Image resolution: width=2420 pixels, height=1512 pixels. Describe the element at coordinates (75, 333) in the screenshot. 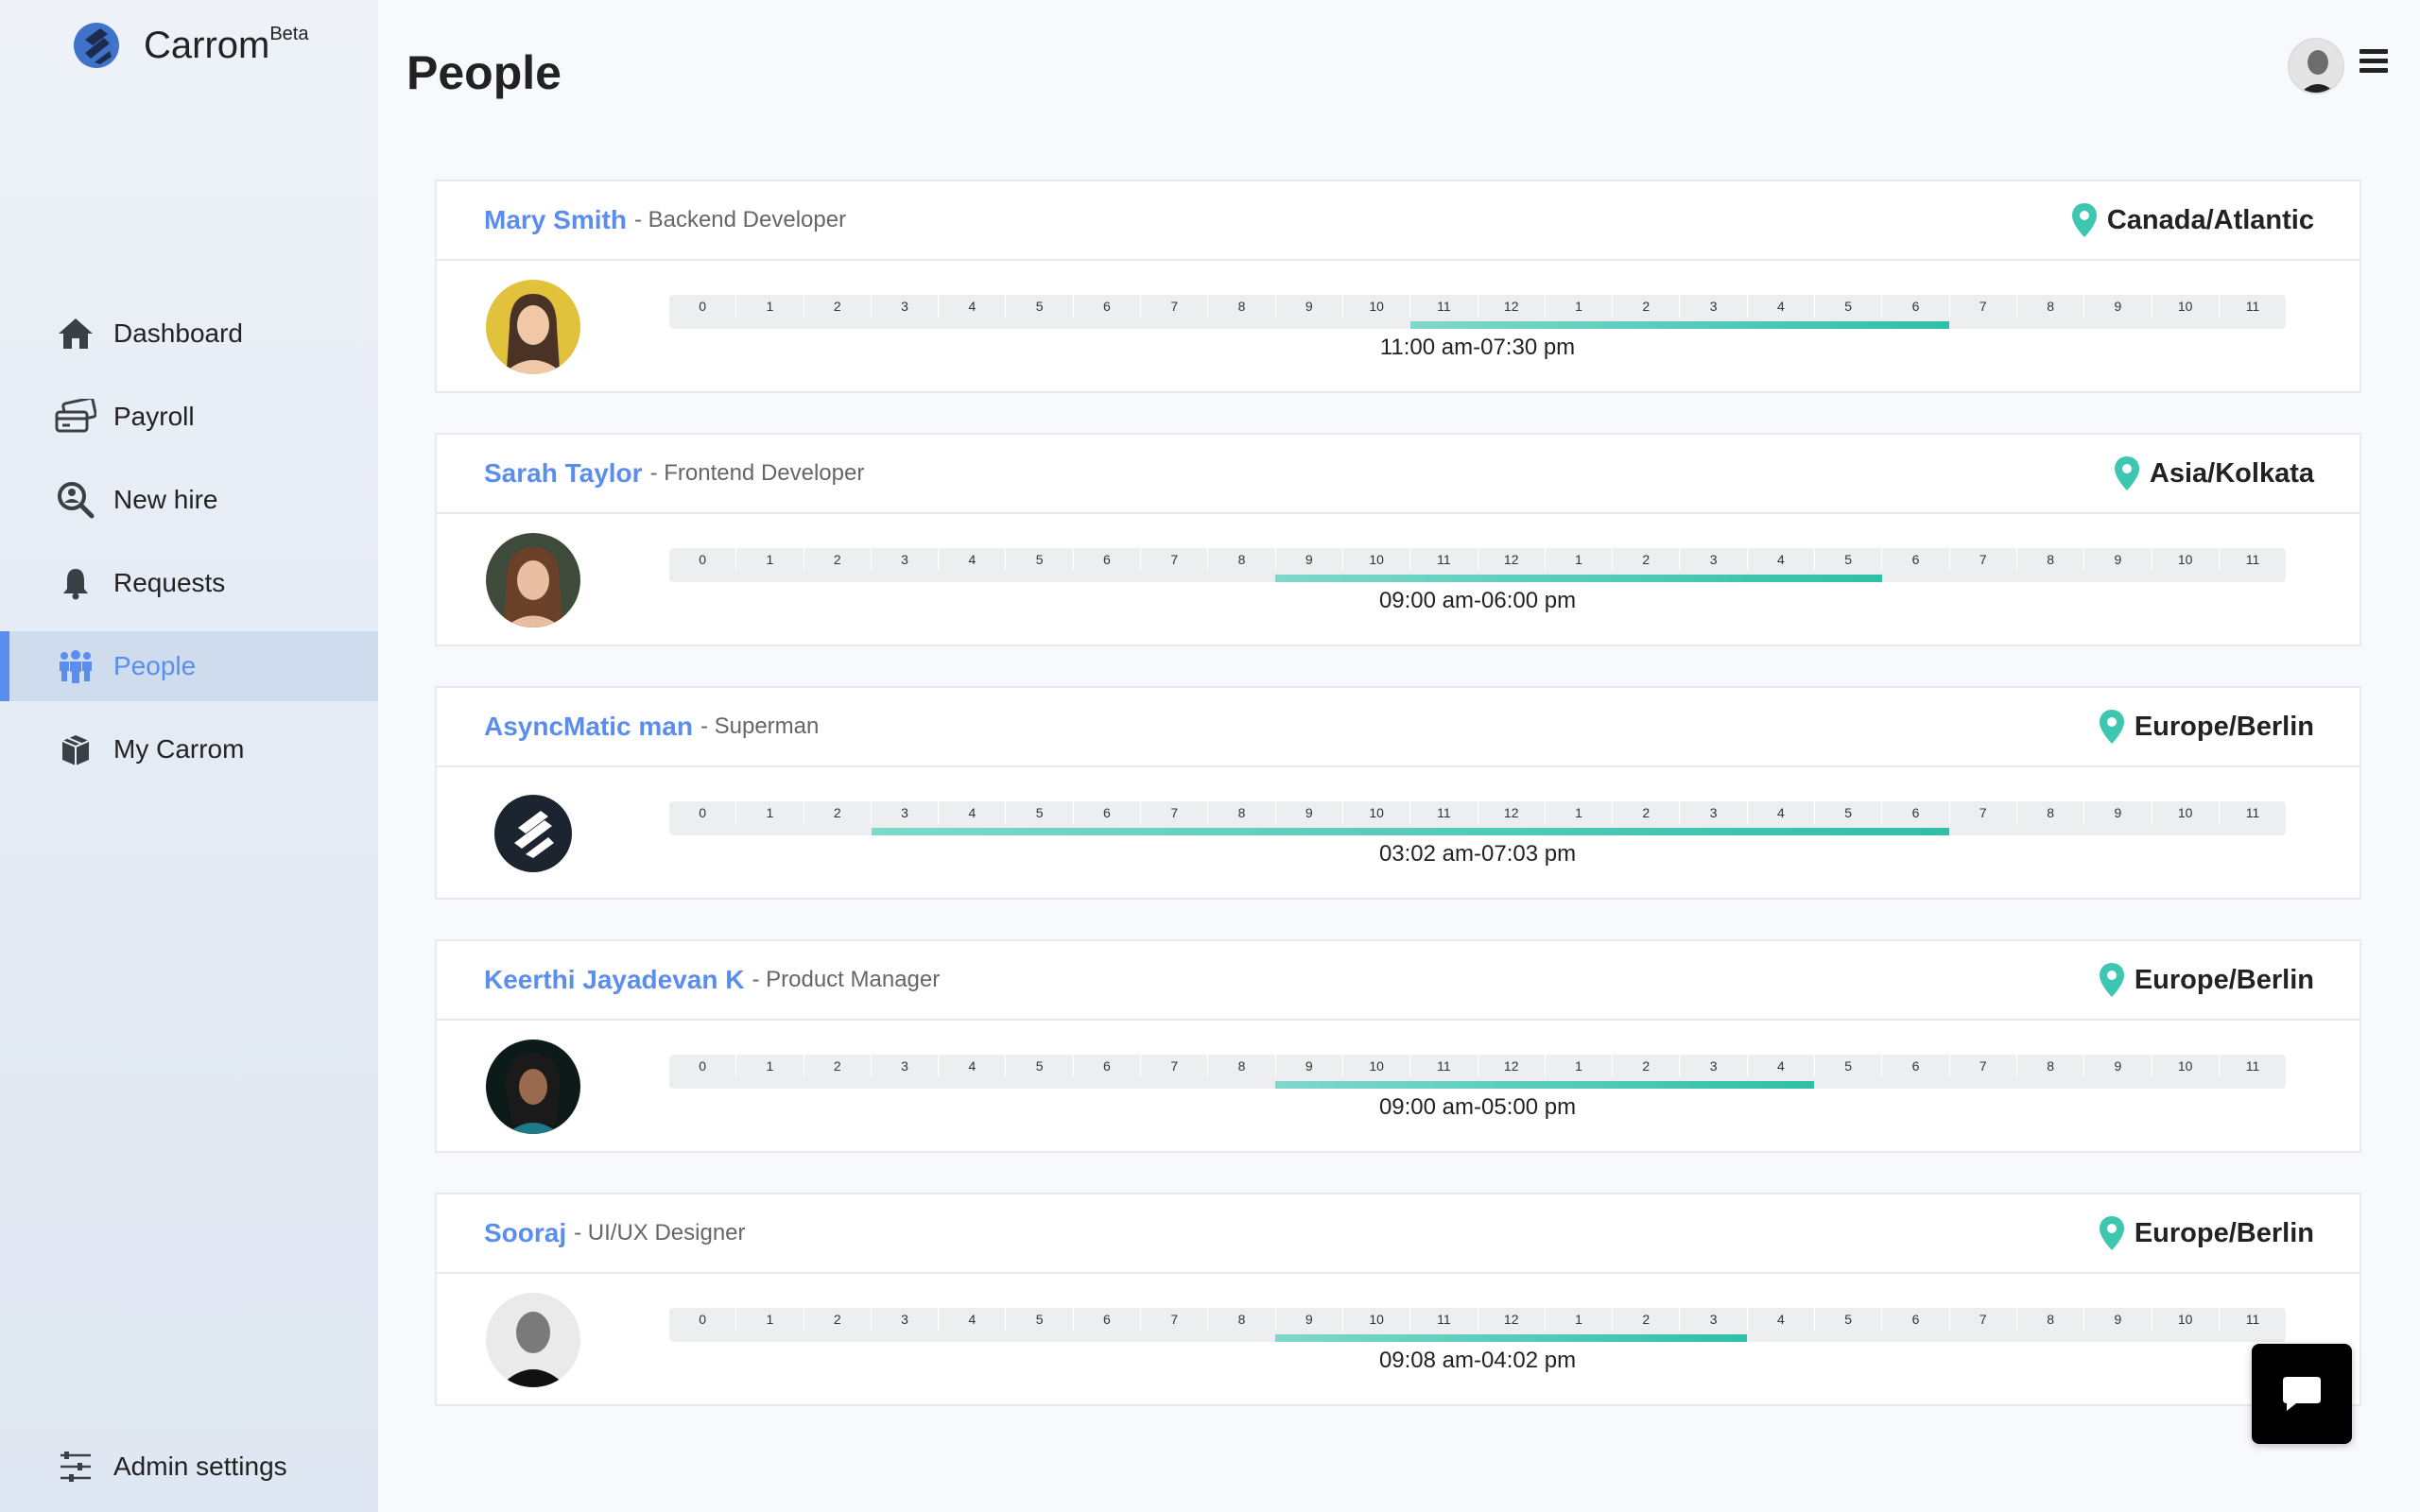

I see `home-icon` at that location.